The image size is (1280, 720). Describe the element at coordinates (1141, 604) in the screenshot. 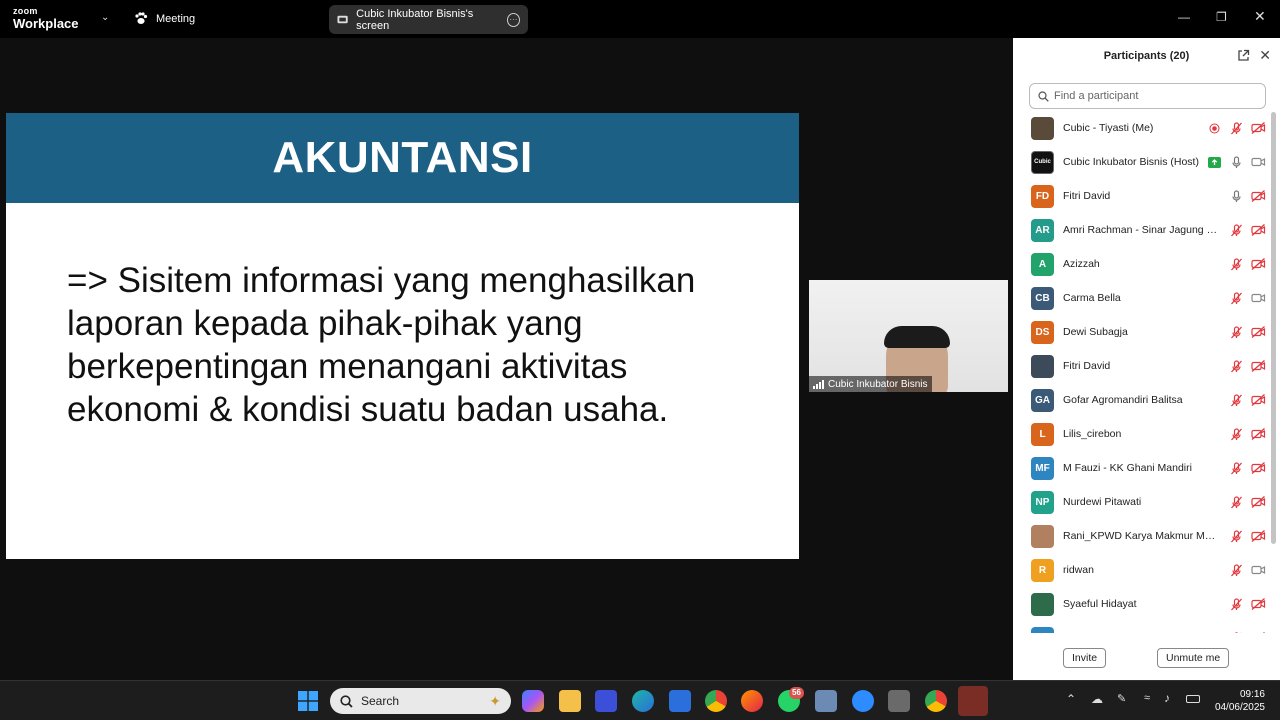

I see `participant-row: Syaeful Hidayat` at that location.